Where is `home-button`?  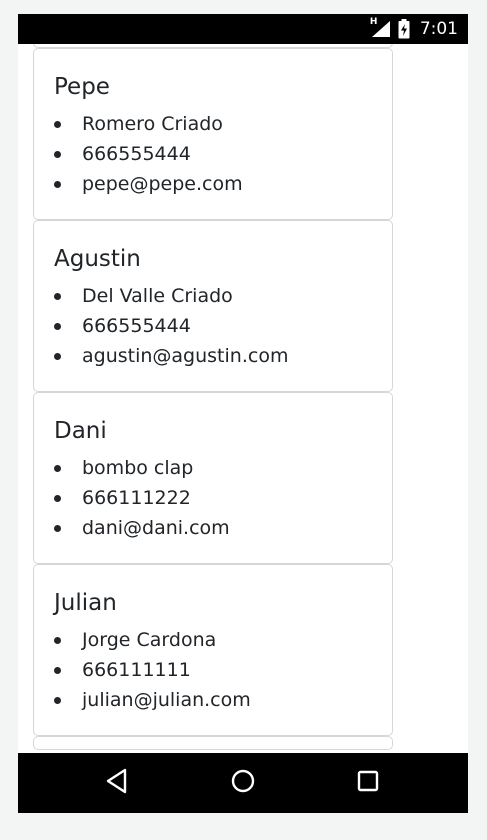
home-button is located at coordinates (243, 783).